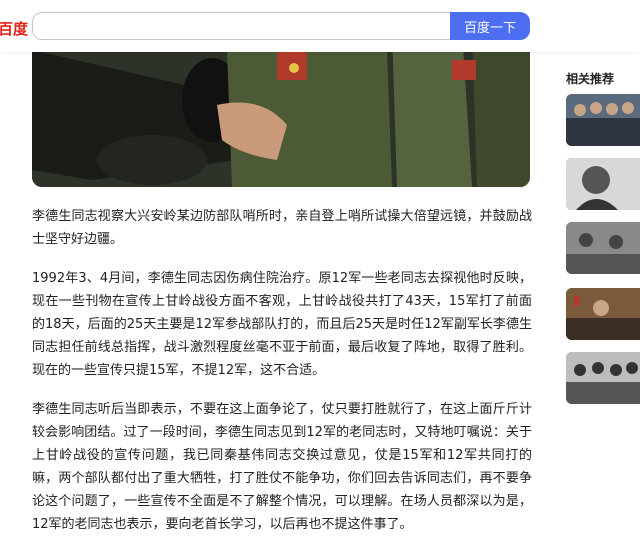  What do you see at coordinates (490, 26) in the screenshot?
I see `search-button: 百度一下` at bounding box center [490, 26].